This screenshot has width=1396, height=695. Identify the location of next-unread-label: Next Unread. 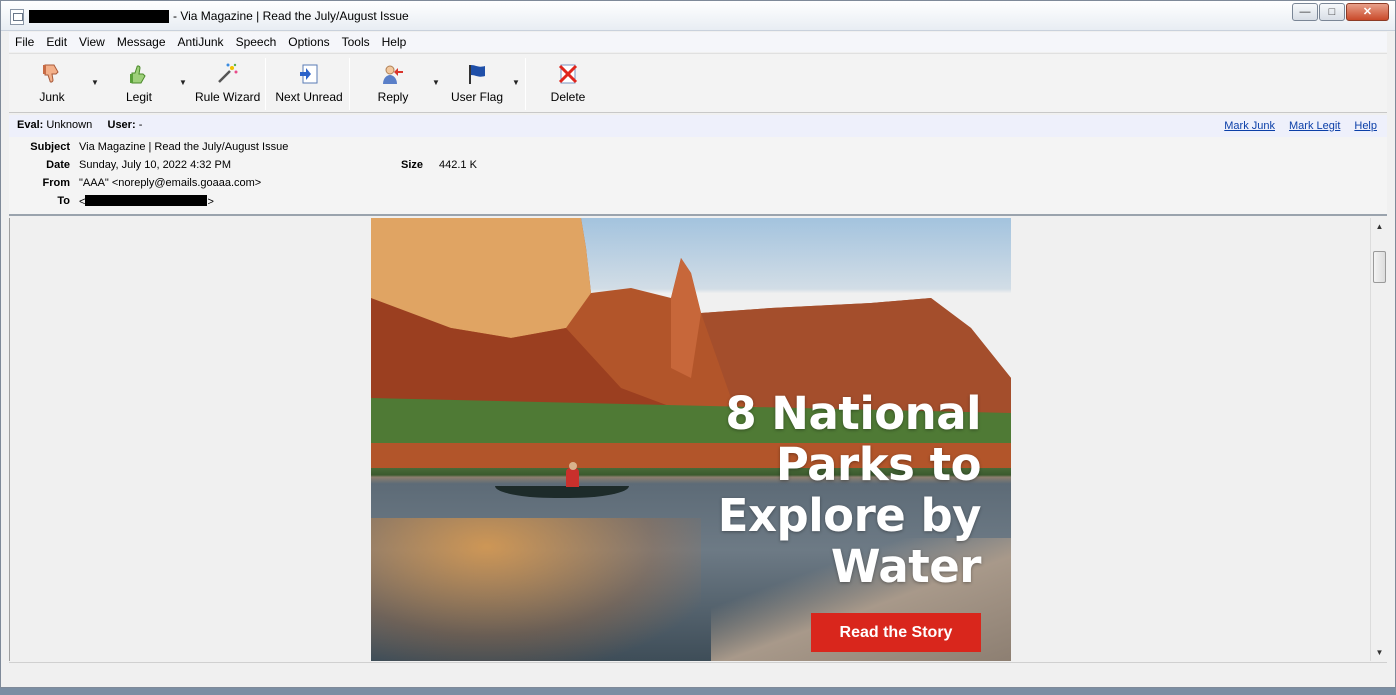
(309, 97).